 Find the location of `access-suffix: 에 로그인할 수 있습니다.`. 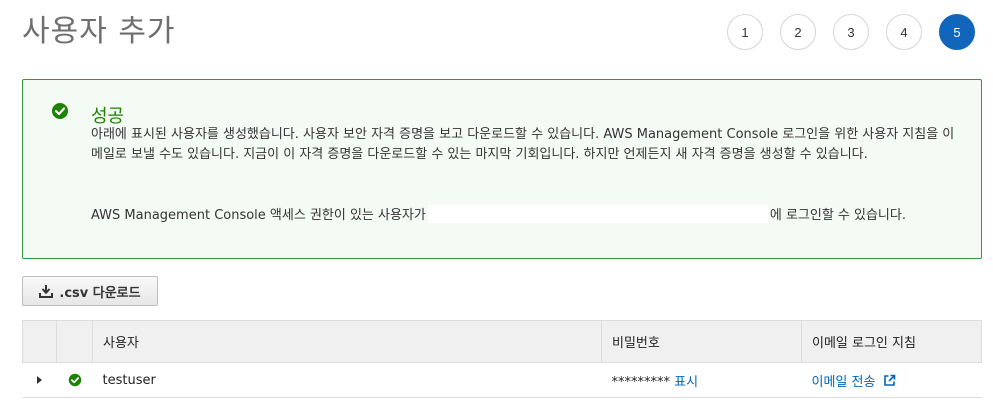

access-suffix: 에 로그인할 수 있습니다. is located at coordinates (837, 215).